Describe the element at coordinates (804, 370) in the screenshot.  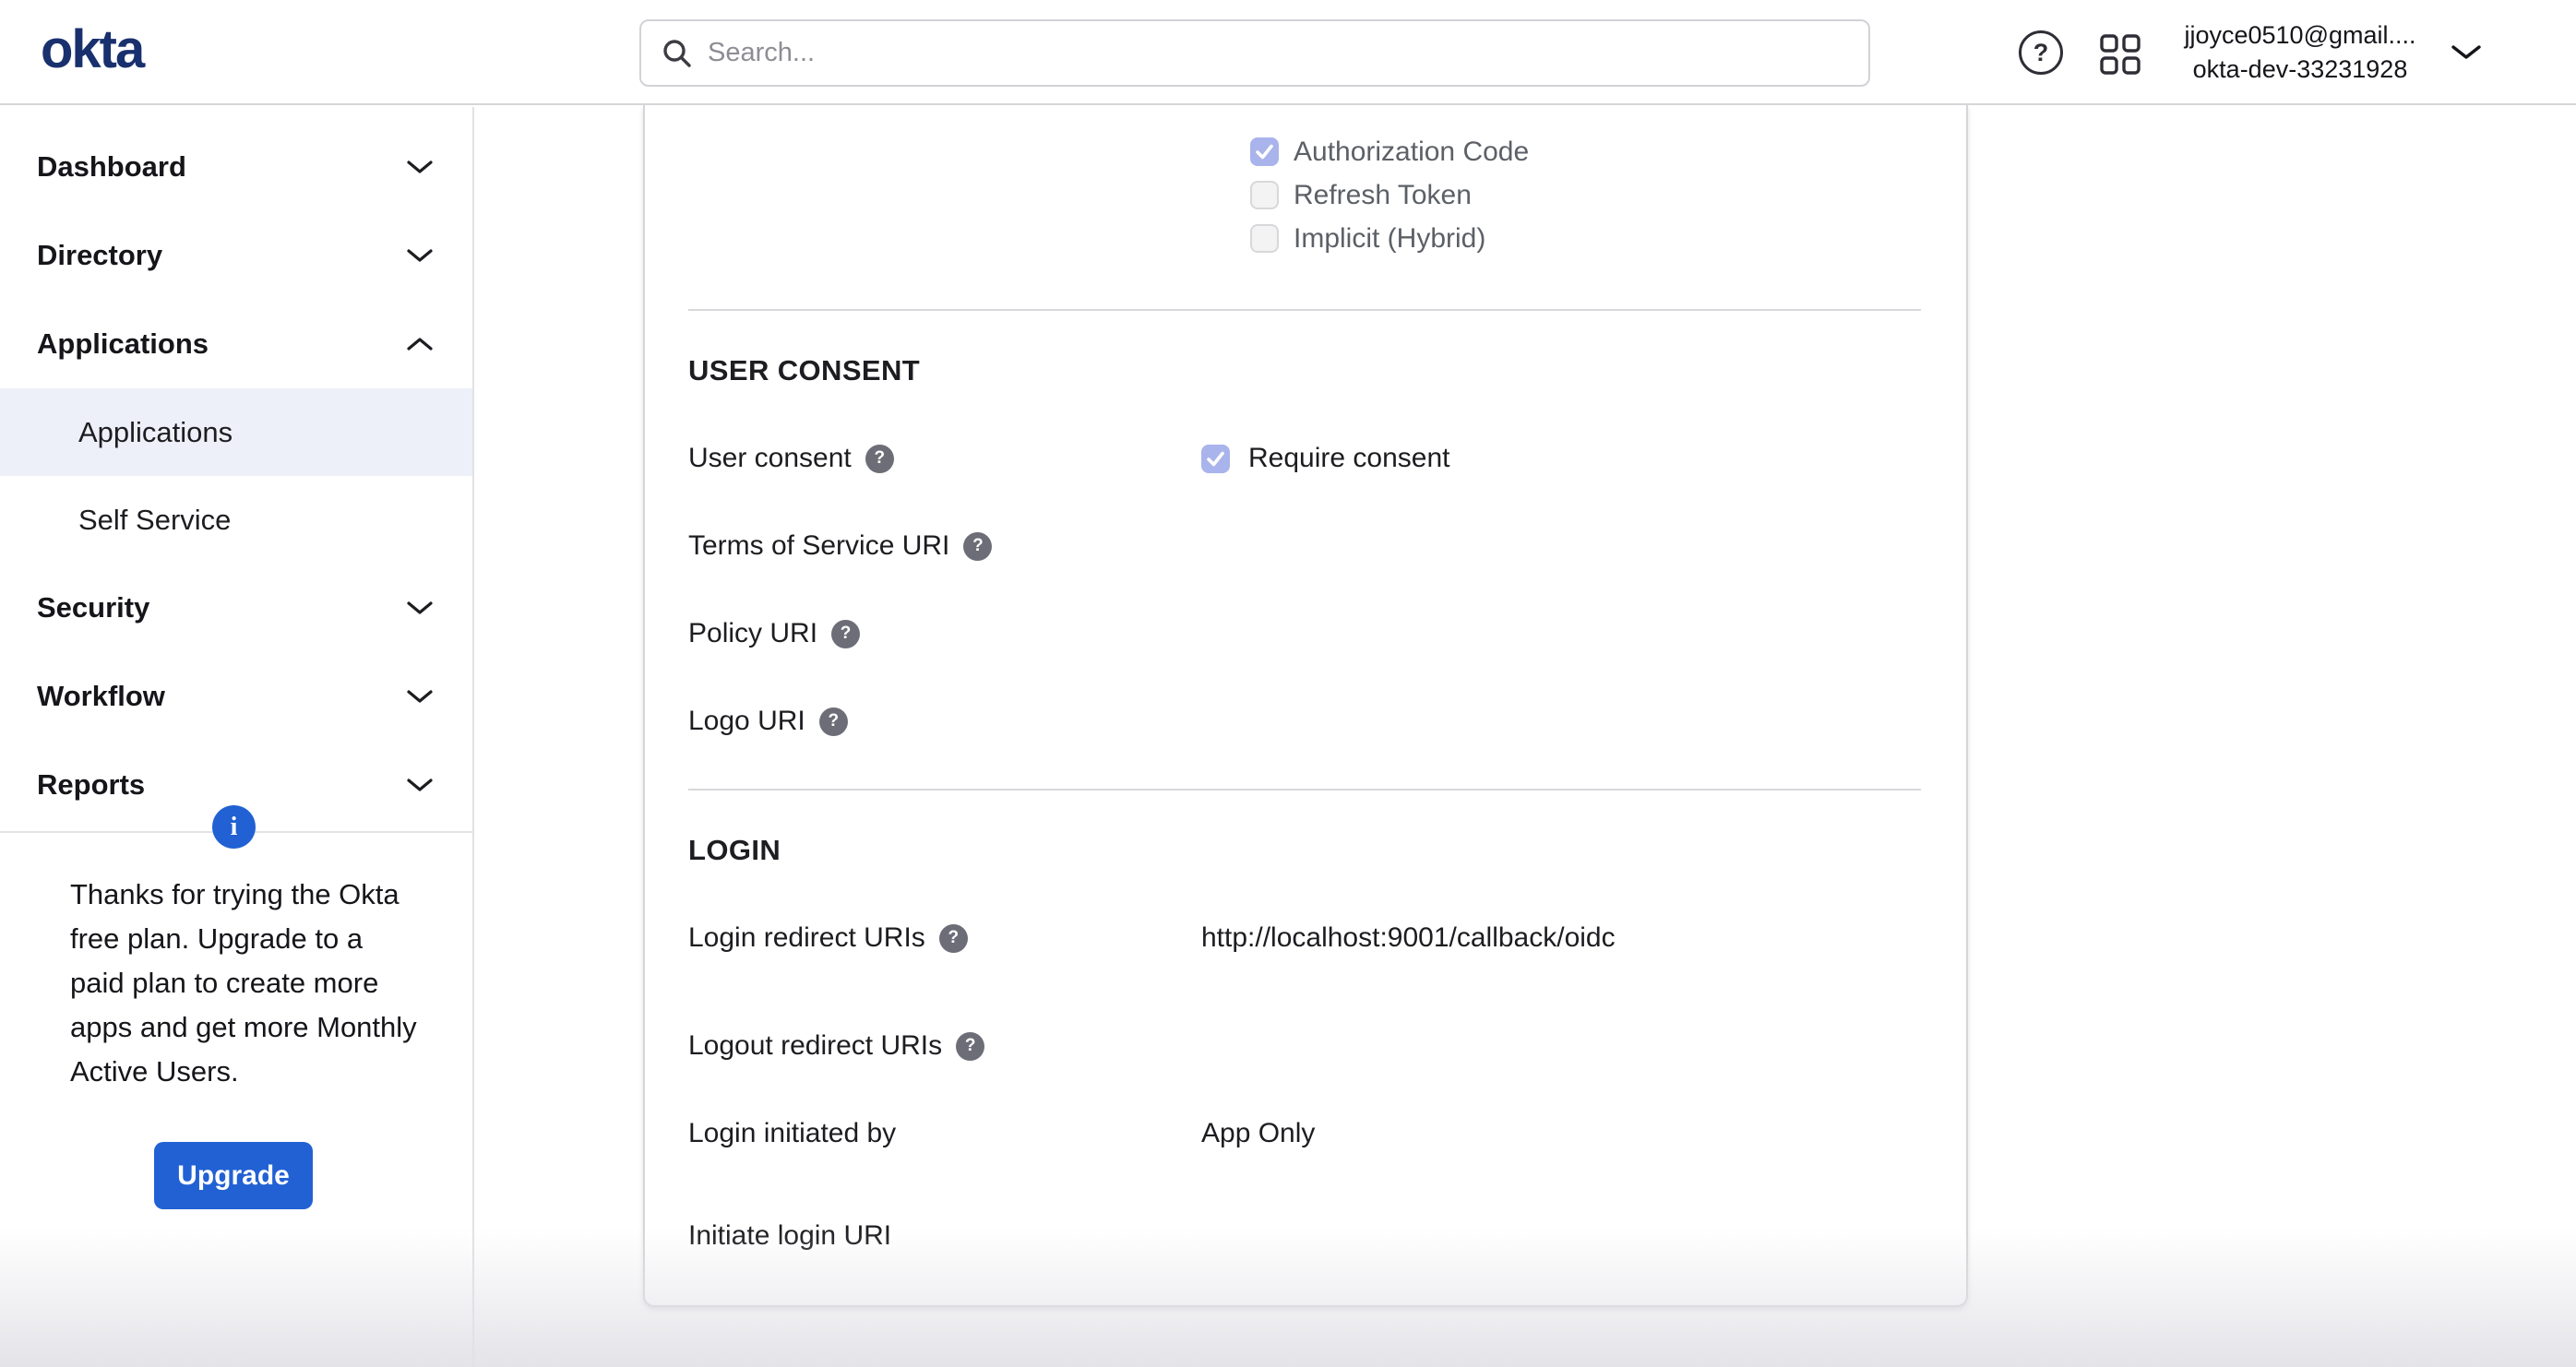
I see `section-title: USER CONSENT` at that location.